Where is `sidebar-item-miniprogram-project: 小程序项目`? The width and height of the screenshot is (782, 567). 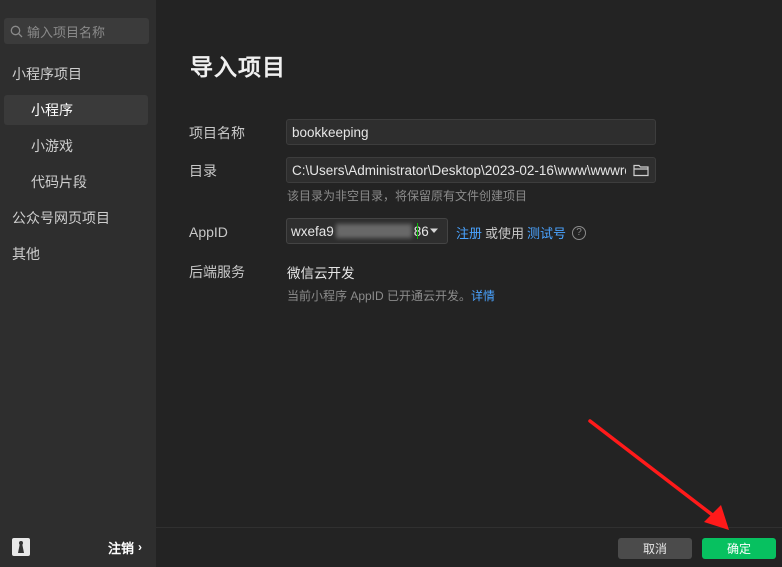
sidebar-item-miniprogram-project: 小程序项目 is located at coordinates (76, 74).